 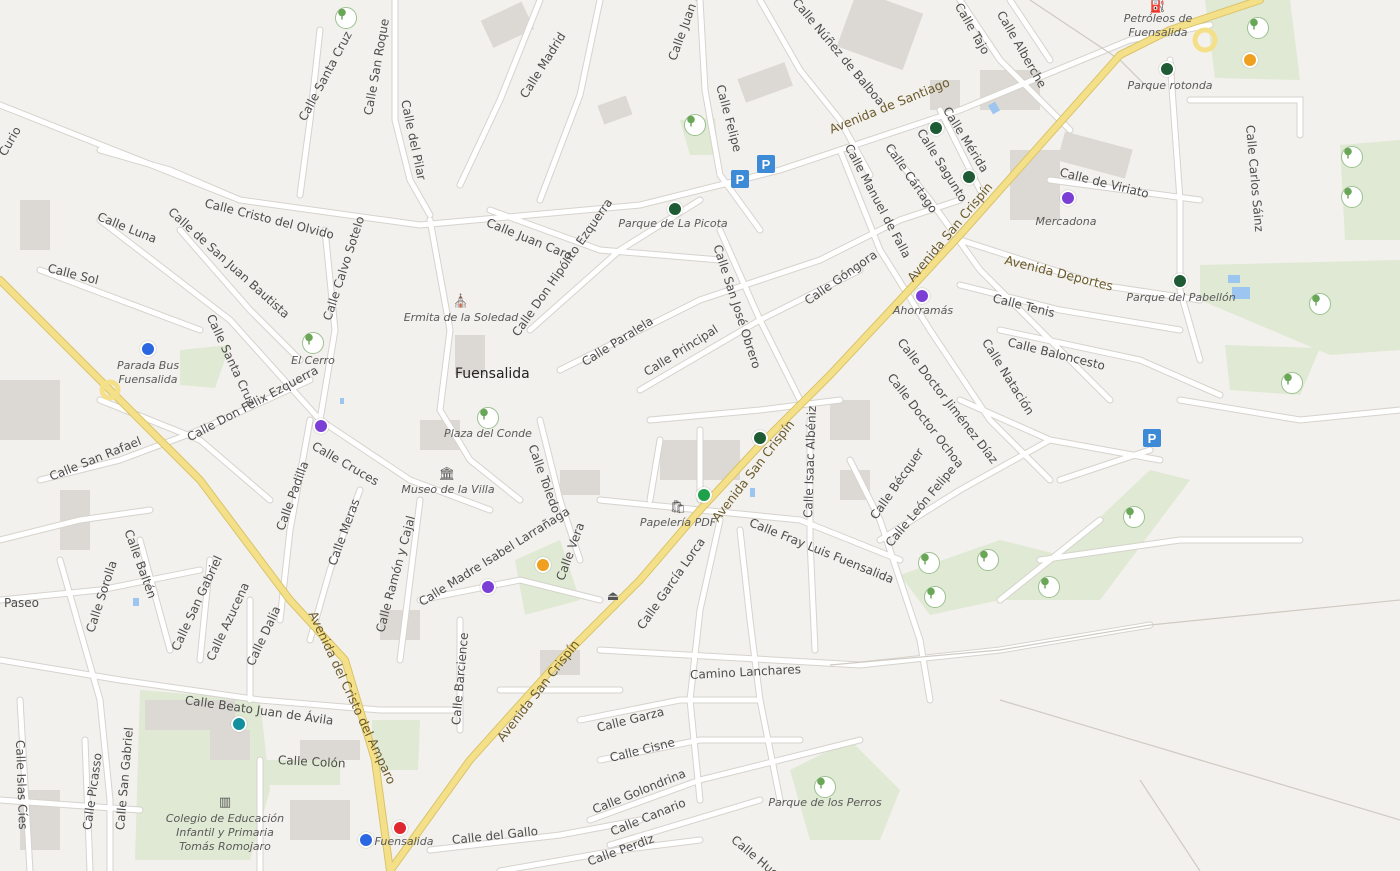 What do you see at coordinates (488, 587) in the screenshot?
I see `marker-purple-madre` at bounding box center [488, 587].